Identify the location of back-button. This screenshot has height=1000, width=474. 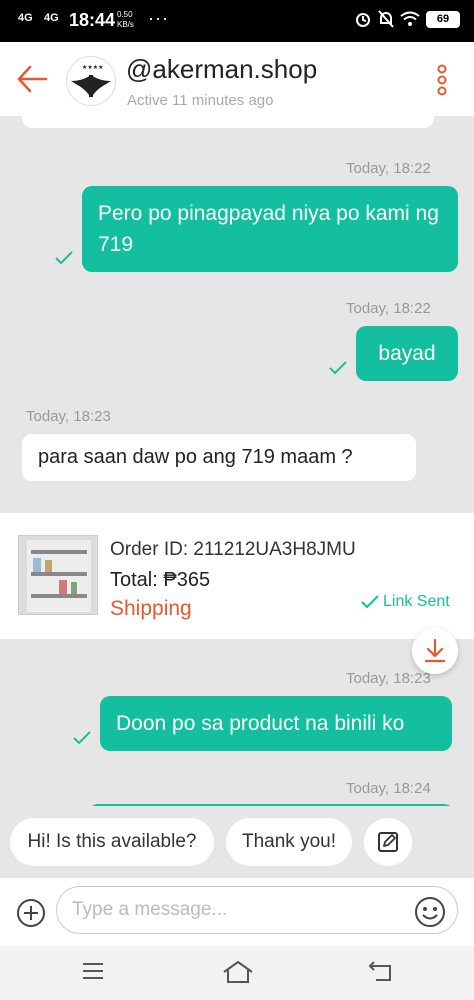
(32, 81).